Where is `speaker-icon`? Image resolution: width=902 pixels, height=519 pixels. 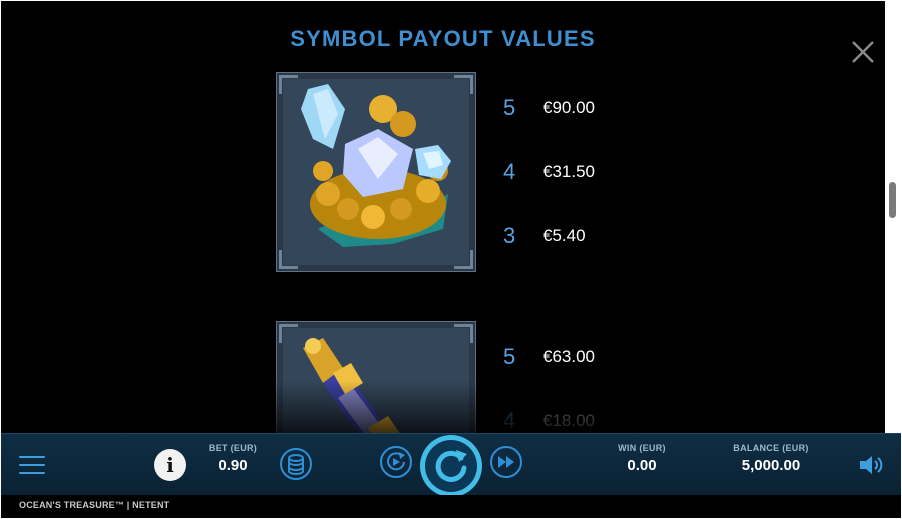 speaker-icon is located at coordinates (871, 465).